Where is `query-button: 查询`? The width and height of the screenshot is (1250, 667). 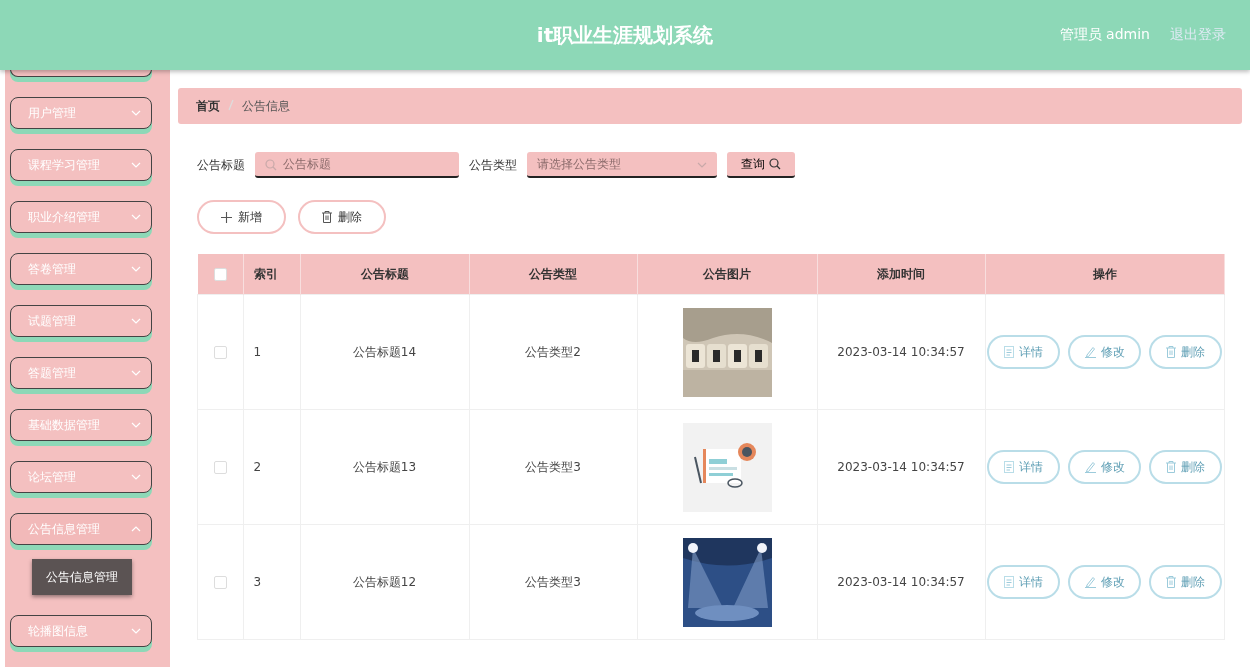 query-button: 查询 is located at coordinates (761, 165).